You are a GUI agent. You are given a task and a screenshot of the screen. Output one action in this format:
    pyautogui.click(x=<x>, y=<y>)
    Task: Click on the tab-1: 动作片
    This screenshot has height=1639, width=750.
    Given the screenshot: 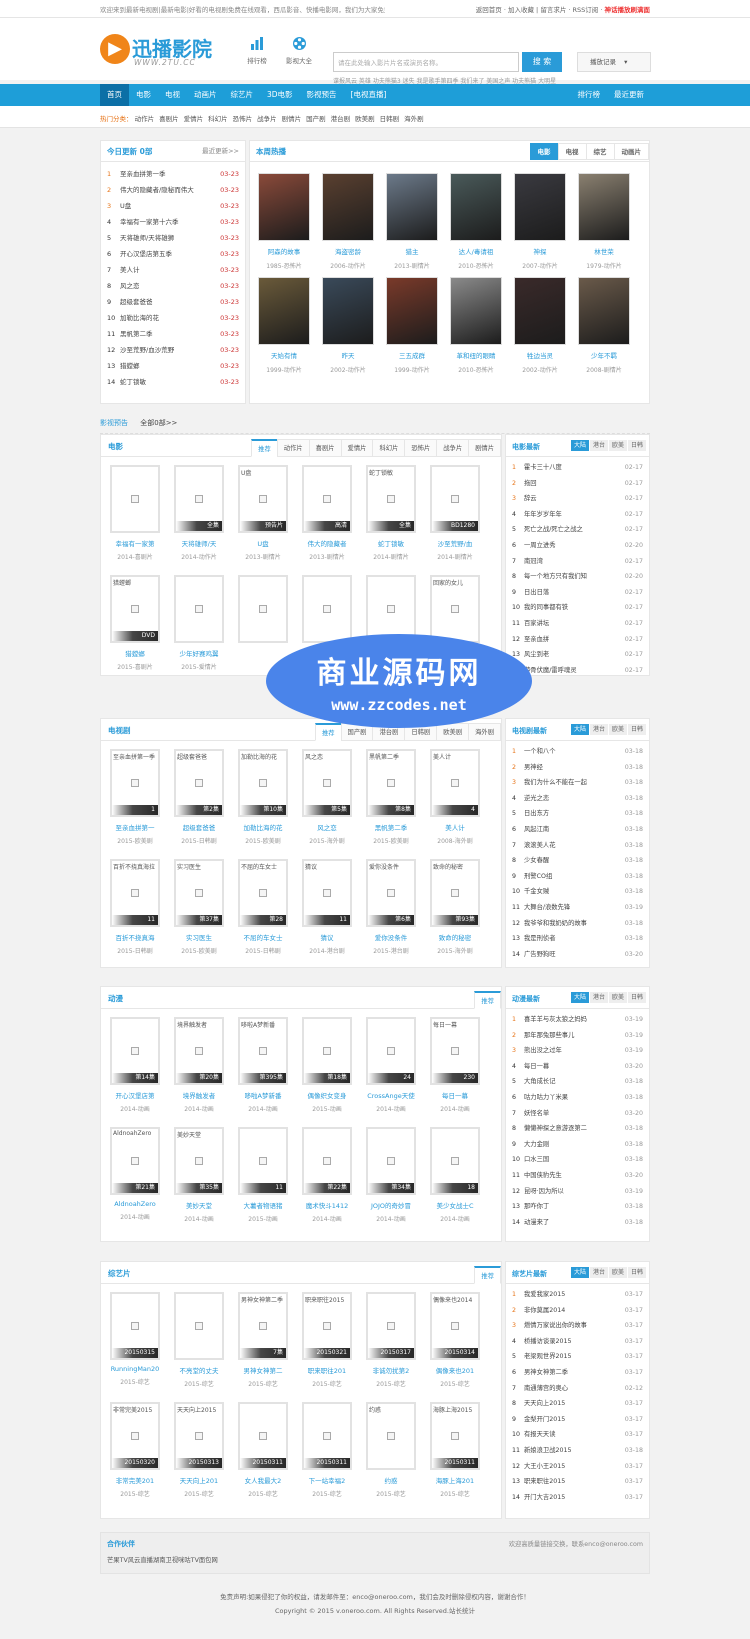 What is the action you would take?
    pyautogui.click(x=293, y=448)
    